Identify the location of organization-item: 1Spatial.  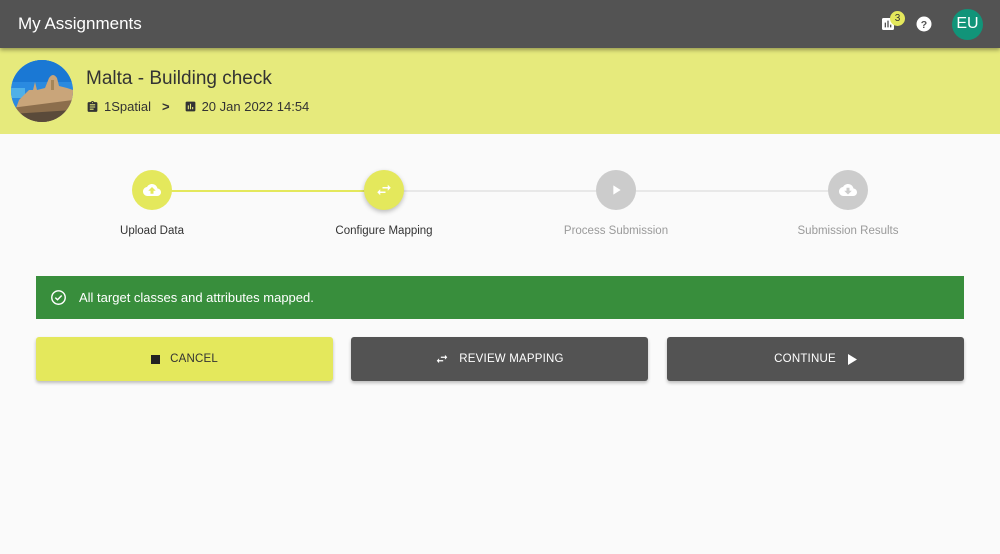
(118, 106).